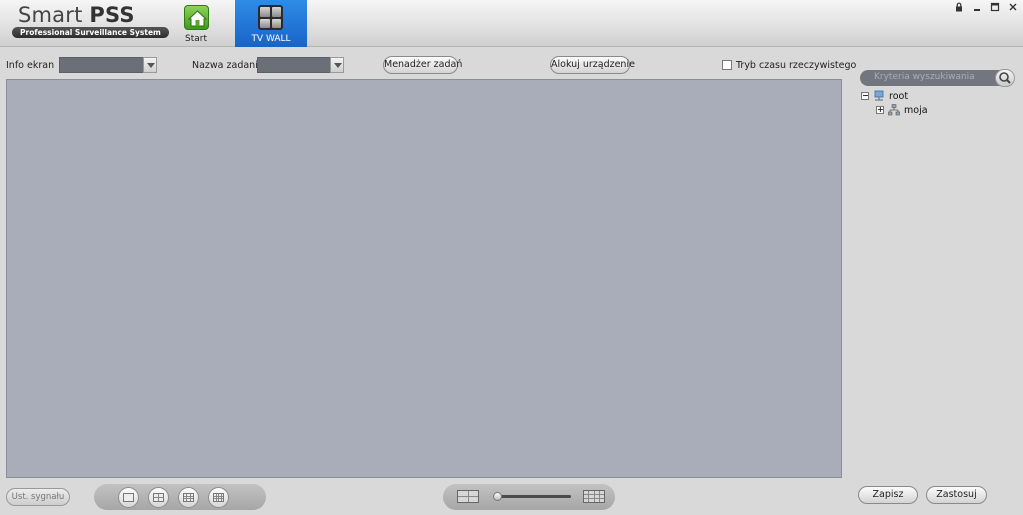 The height and width of the screenshot is (515, 1023). Describe the element at coordinates (879, 95) in the screenshot. I see `root-node-icon` at that location.